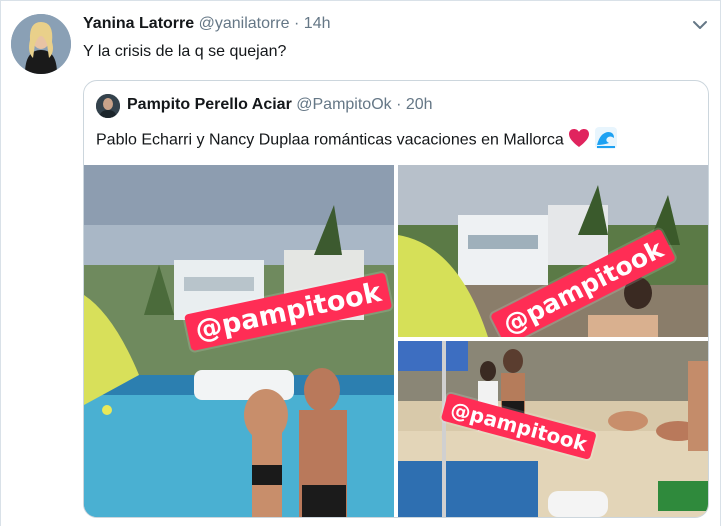  I want to click on quoted-avatar, so click(108, 106).